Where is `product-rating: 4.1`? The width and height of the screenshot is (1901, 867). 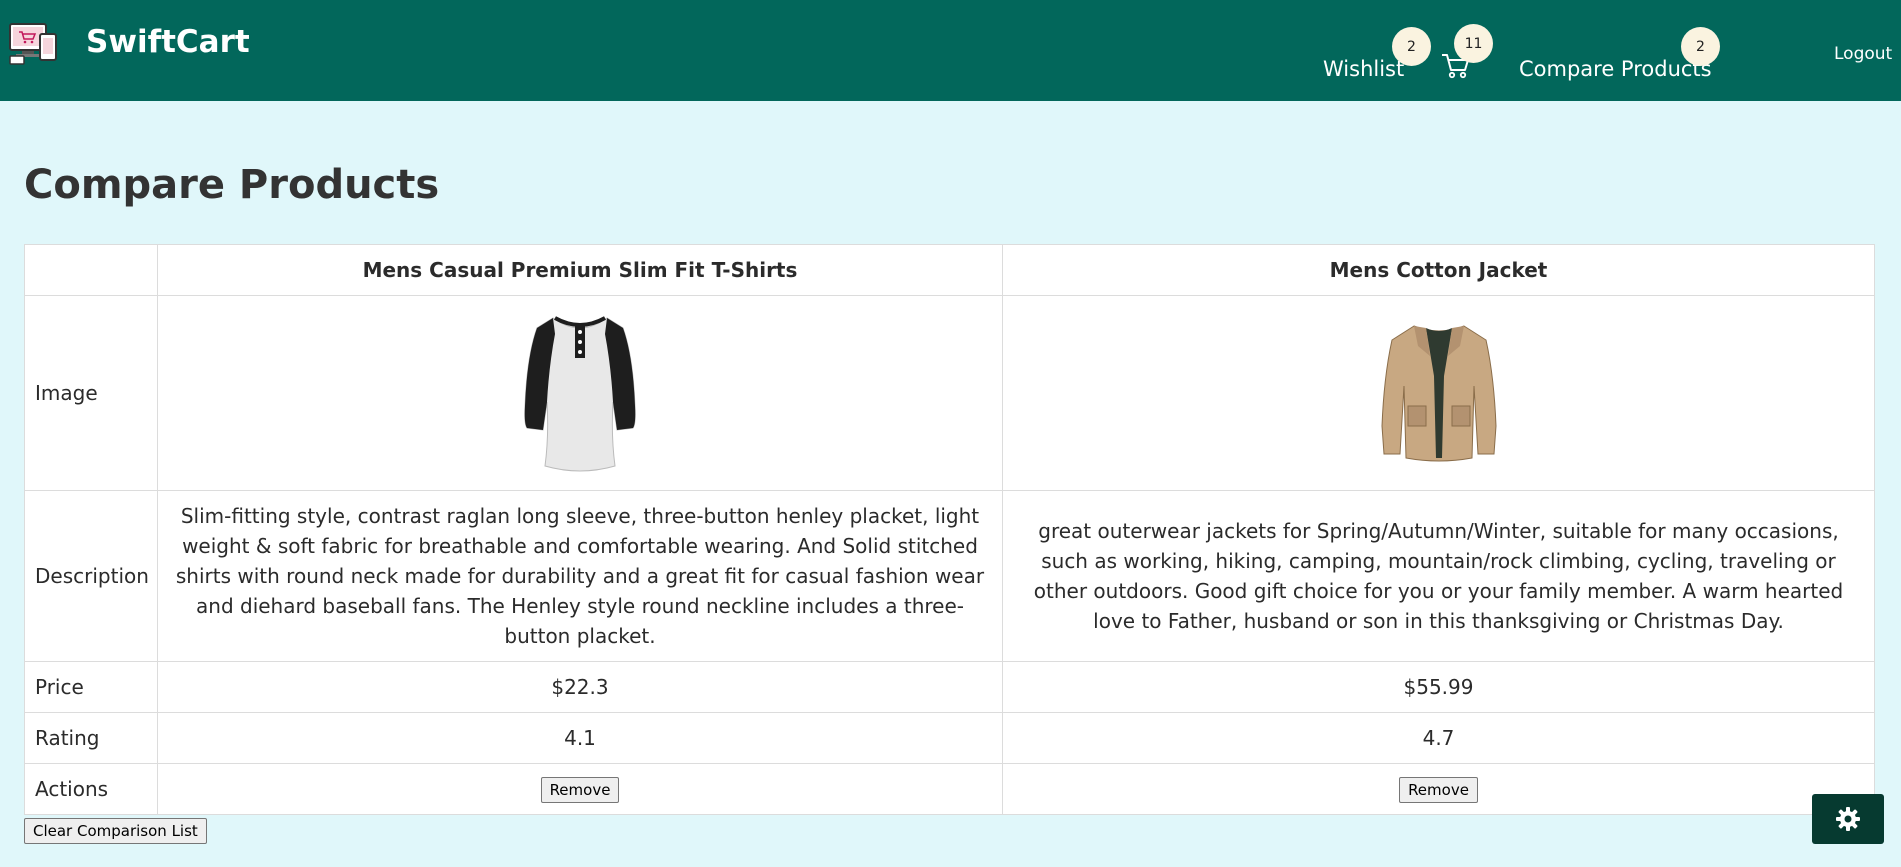
product-rating: 4.1 is located at coordinates (580, 738).